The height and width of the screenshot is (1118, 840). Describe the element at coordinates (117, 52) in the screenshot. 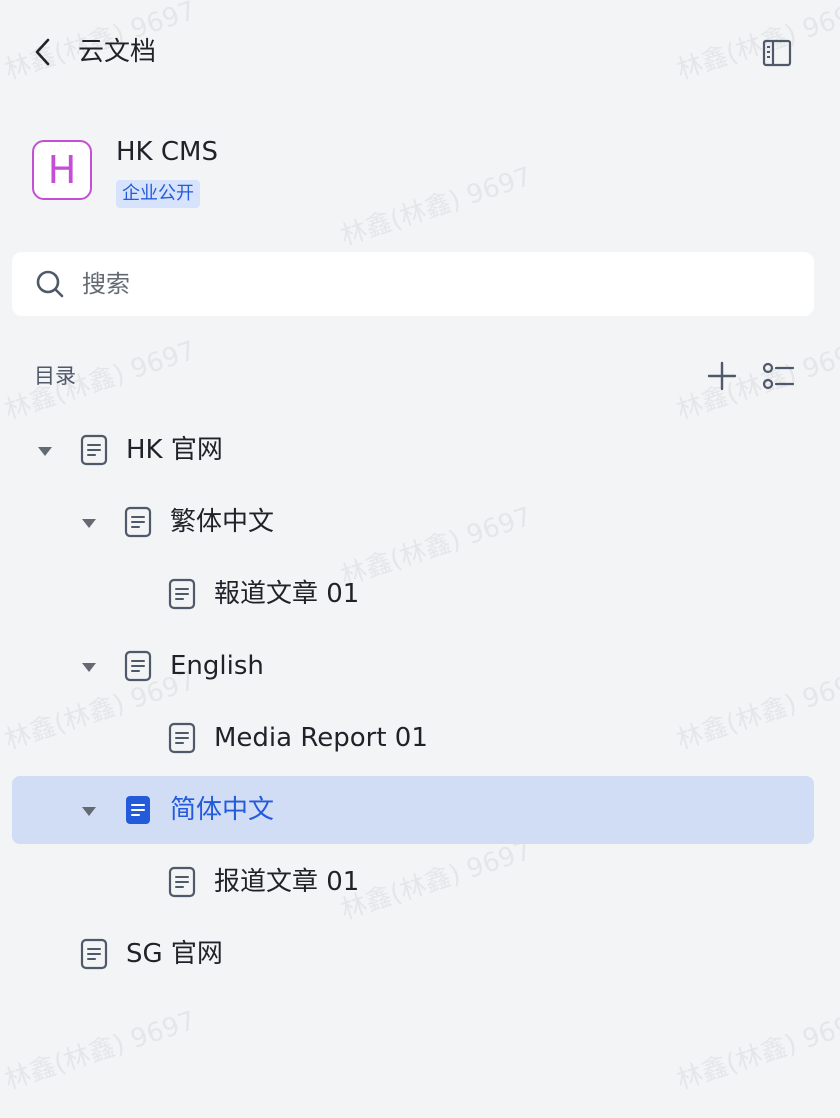

I see `page-title: 云文档` at that location.